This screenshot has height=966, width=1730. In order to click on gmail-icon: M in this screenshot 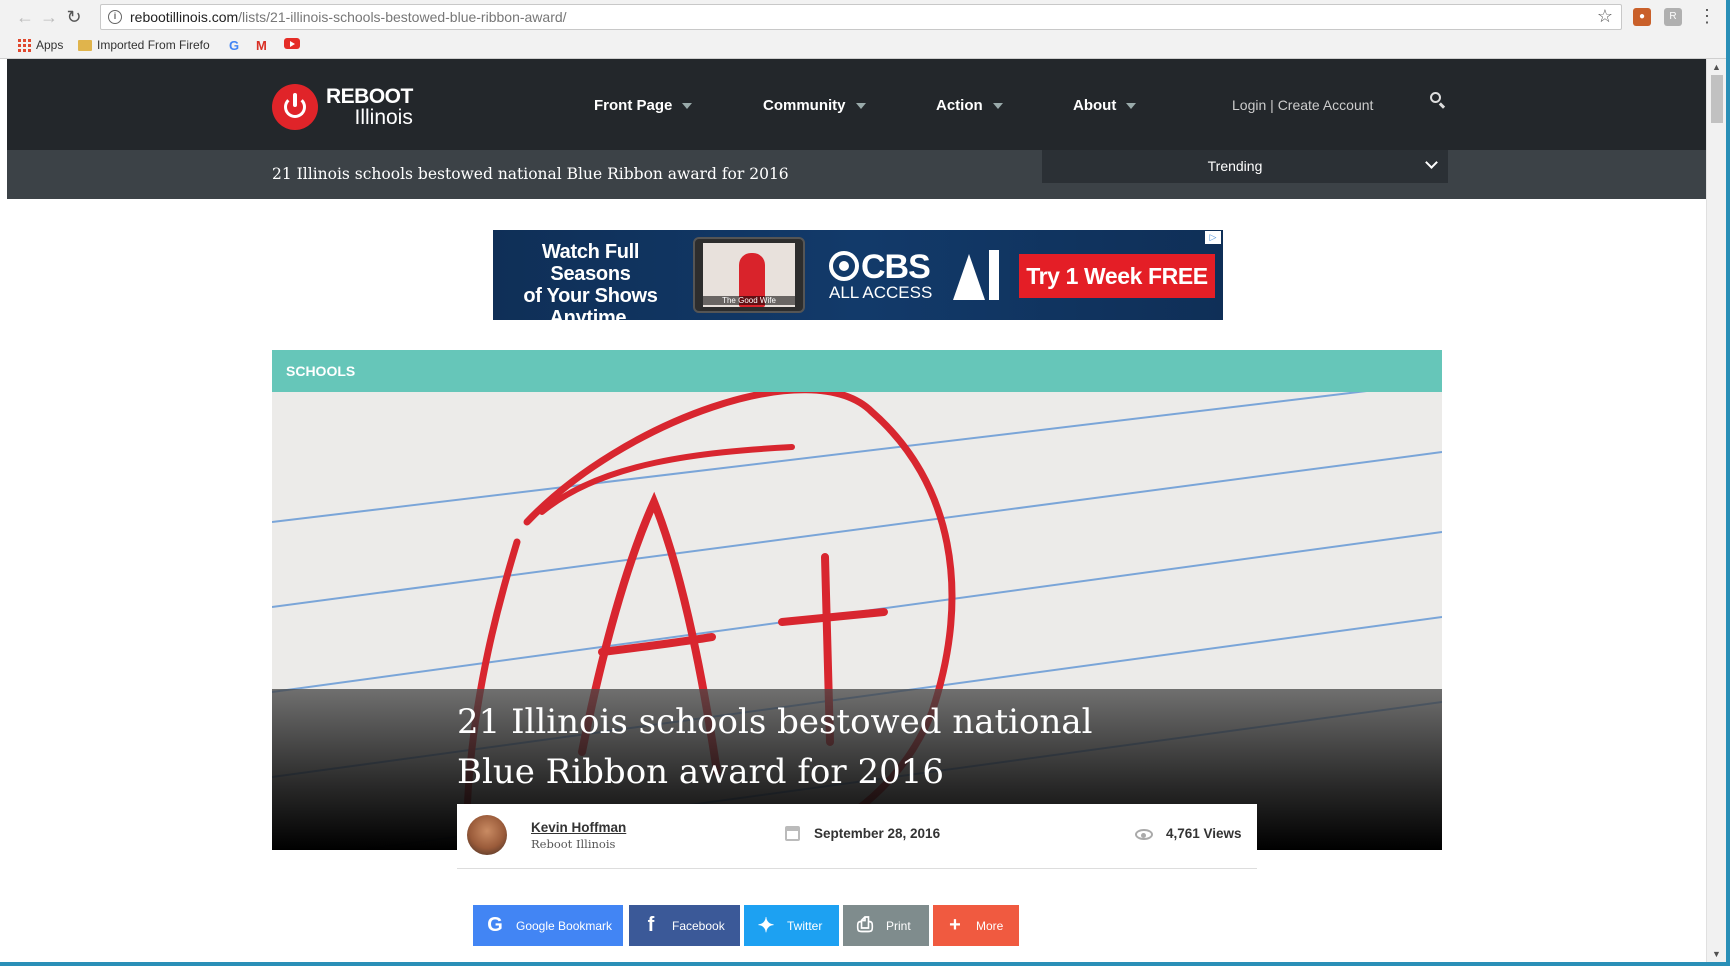, I will do `click(261, 45)`.